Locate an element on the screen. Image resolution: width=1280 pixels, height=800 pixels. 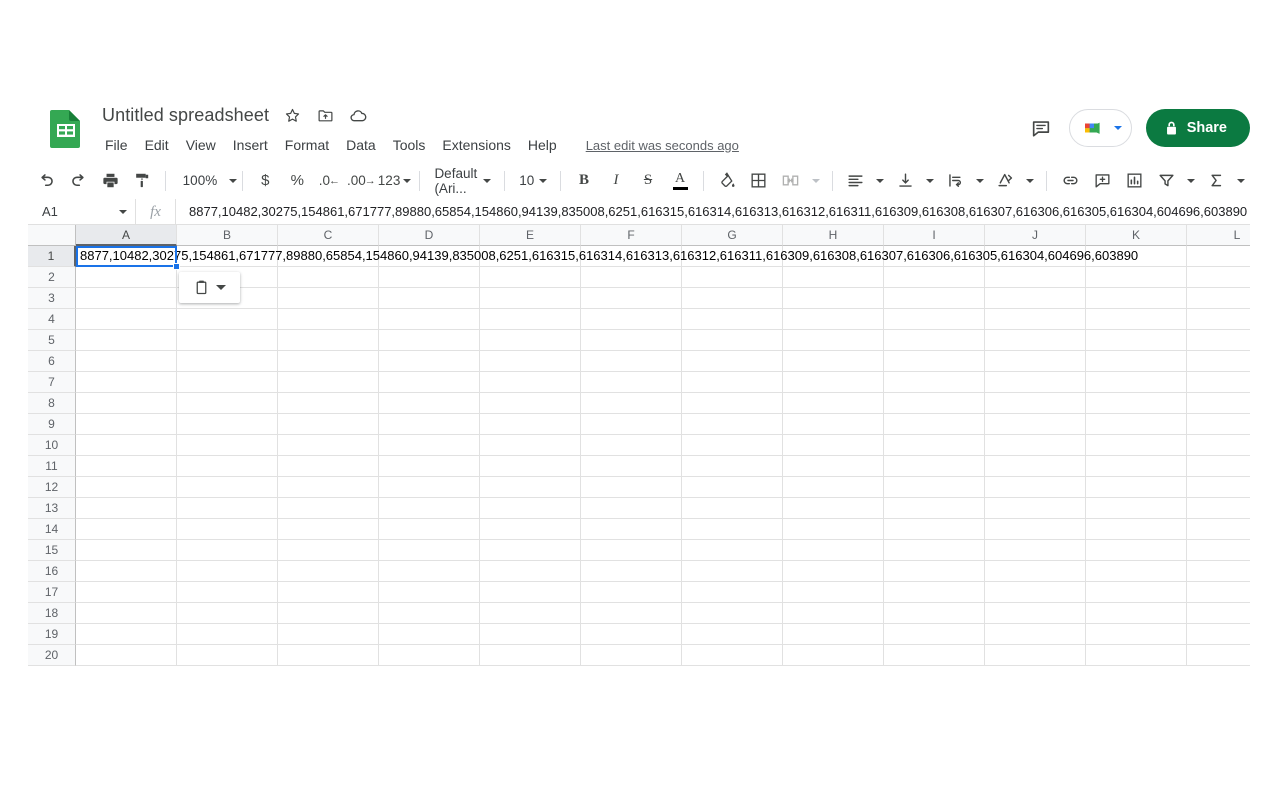
cell-F7 is located at coordinates (631, 382).